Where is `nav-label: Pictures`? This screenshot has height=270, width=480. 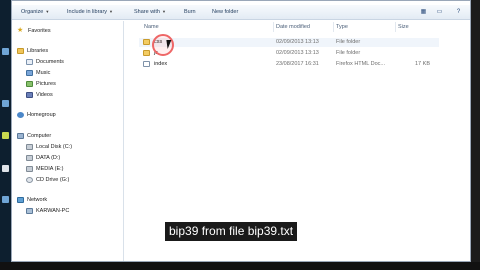 nav-label: Pictures is located at coordinates (46, 84).